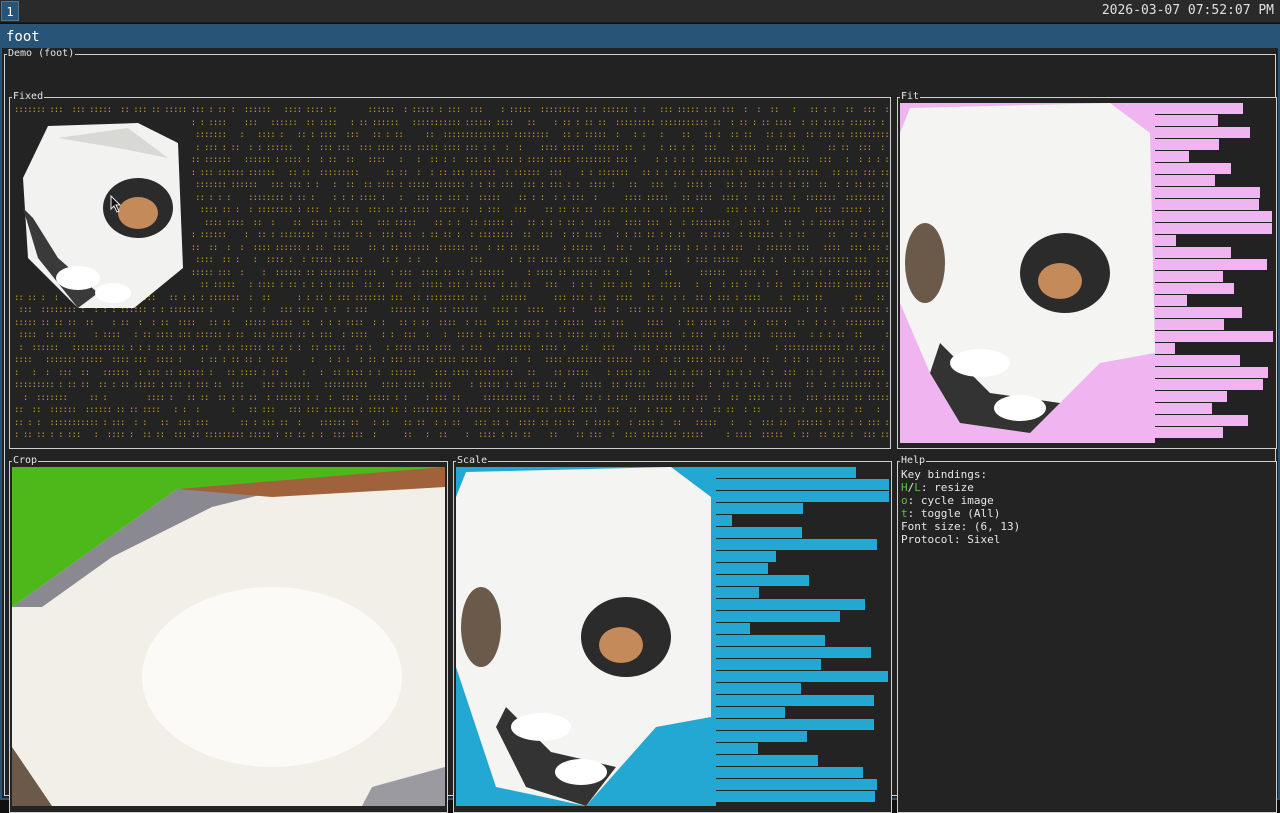 This screenshot has height=813, width=1280. What do you see at coordinates (1086, 273) in the screenshot?
I see `cat-image-fit` at bounding box center [1086, 273].